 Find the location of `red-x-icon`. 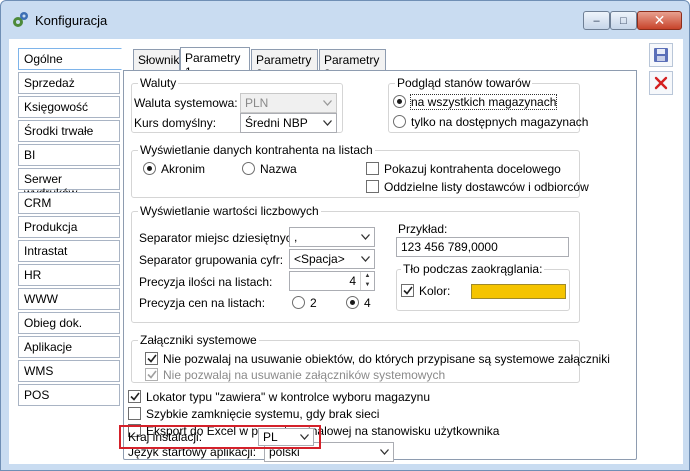

red-x-icon is located at coordinates (661, 83).